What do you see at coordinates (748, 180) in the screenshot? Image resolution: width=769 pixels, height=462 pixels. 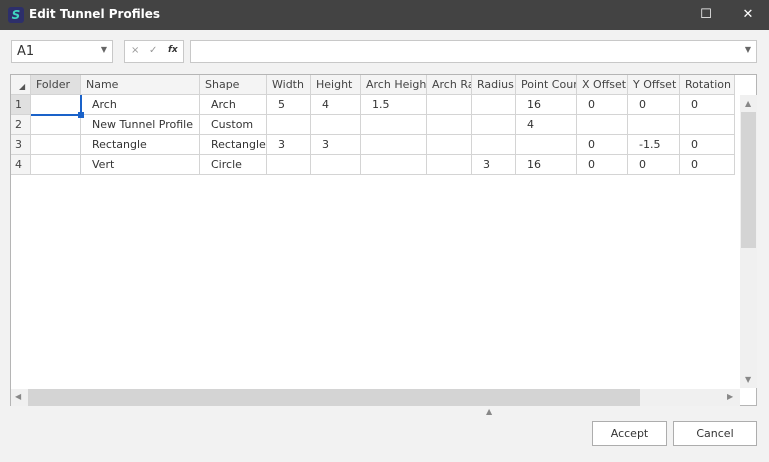 I see `vertical-scroll-thumb` at bounding box center [748, 180].